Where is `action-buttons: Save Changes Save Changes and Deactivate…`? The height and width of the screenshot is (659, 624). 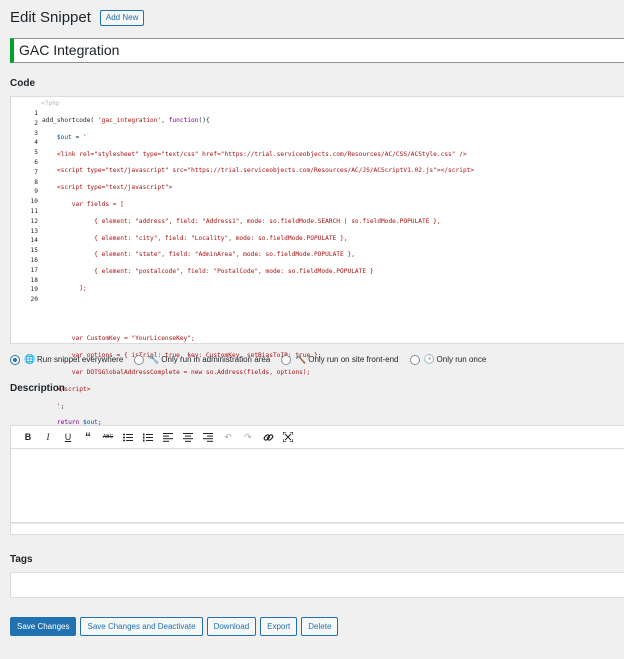 action-buttons: Save Changes Save Changes and Deactivate… is located at coordinates (176, 626).